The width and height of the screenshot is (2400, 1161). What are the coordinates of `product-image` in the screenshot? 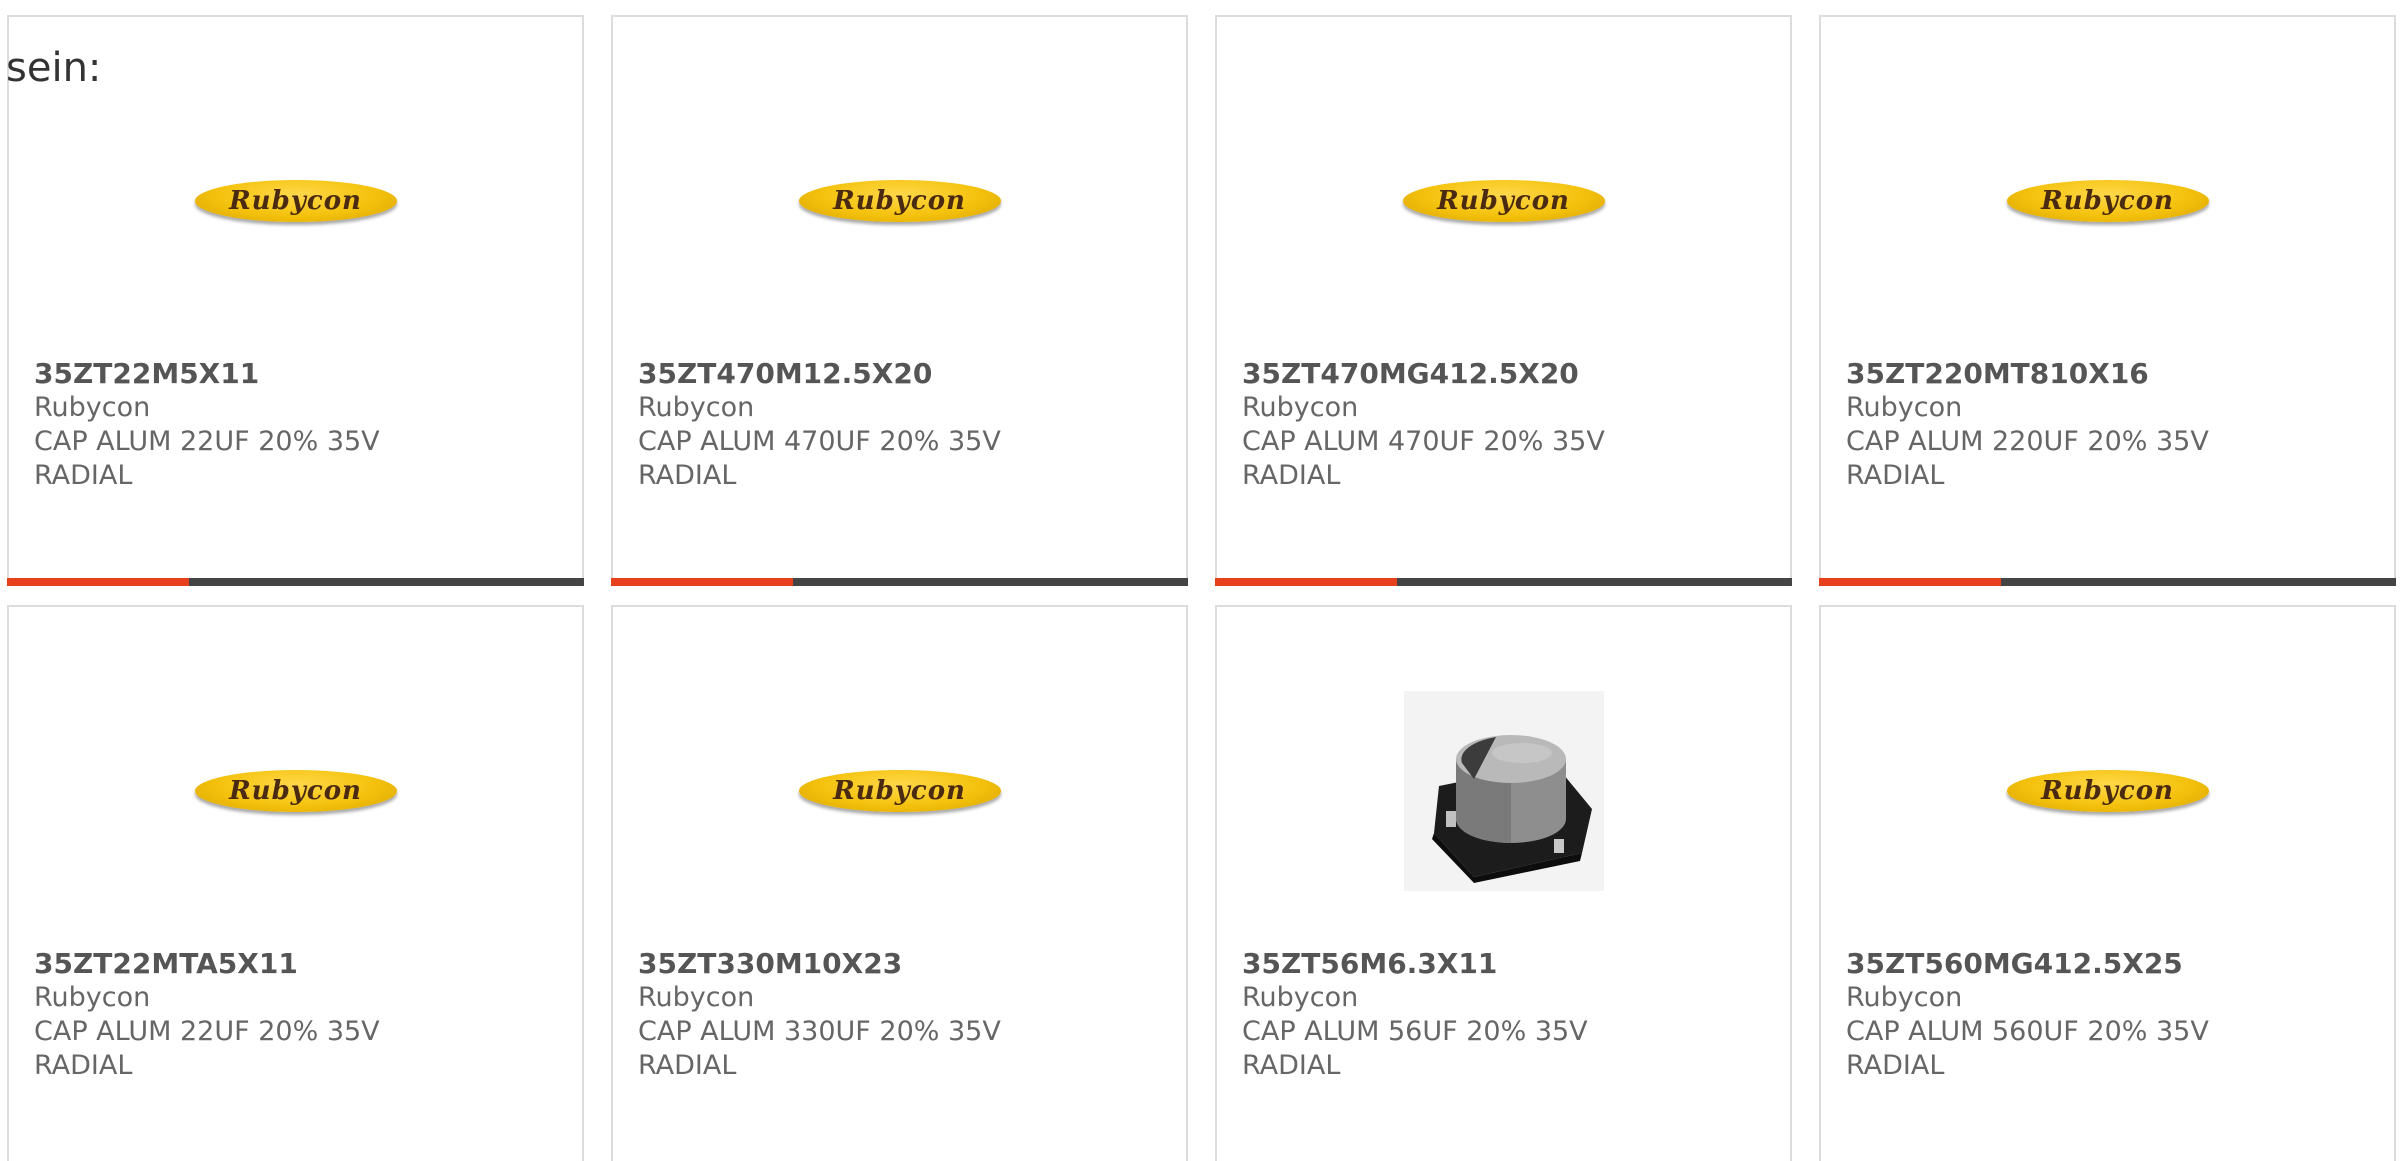 It's located at (1503, 791).